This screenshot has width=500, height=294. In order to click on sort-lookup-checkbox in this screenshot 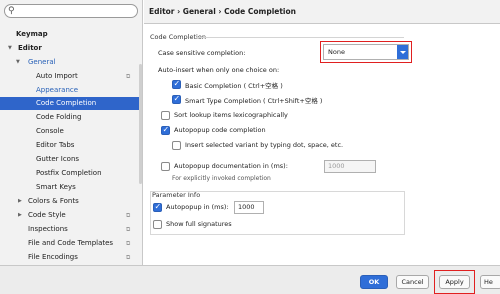, I will do `click(165, 115)`.